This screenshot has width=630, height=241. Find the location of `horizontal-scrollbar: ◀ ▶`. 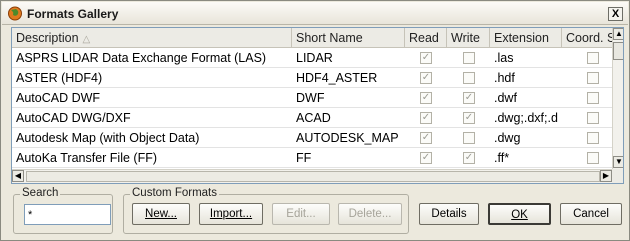

horizontal-scrollbar: ◀ ▶ is located at coordinates (312, 176).